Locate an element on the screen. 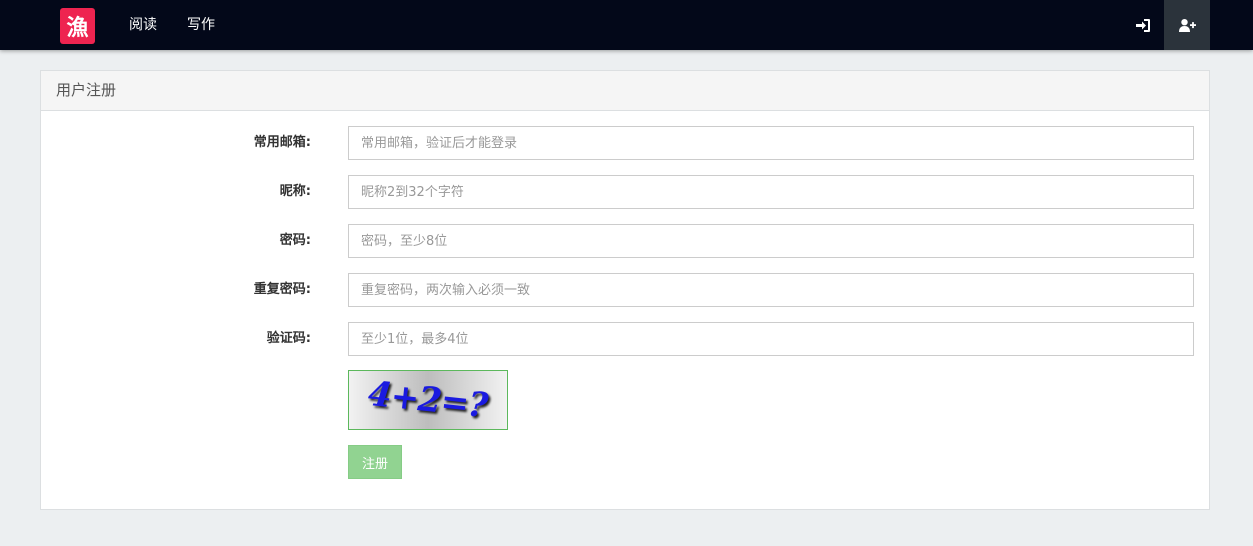  password-input is located at coordinates (771, 241).